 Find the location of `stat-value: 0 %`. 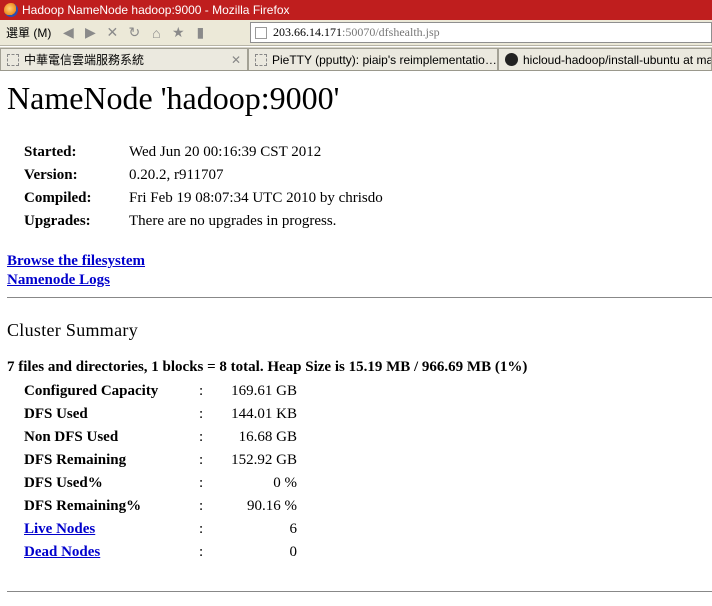

stat-value: 0 % is located at coordinates (285, 483).